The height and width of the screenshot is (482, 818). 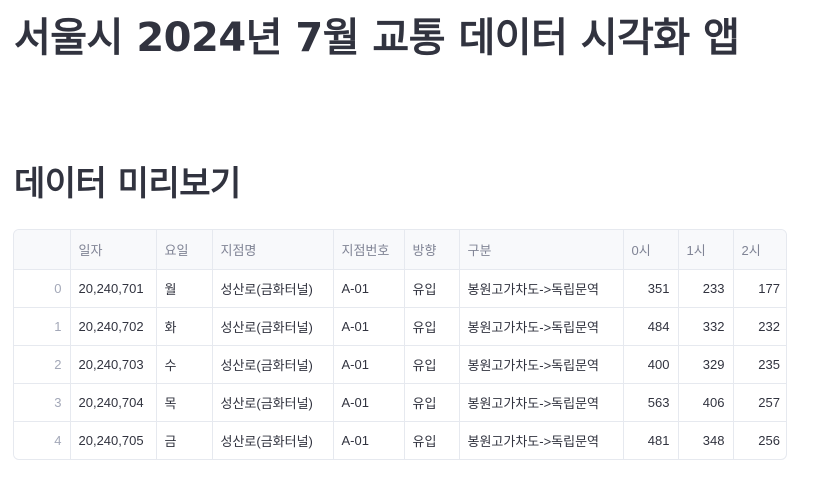 What do you see at coordinates (184, 364) in the screenshot?
I see `cell-weekday: 수` at bounding box center [184, 364].